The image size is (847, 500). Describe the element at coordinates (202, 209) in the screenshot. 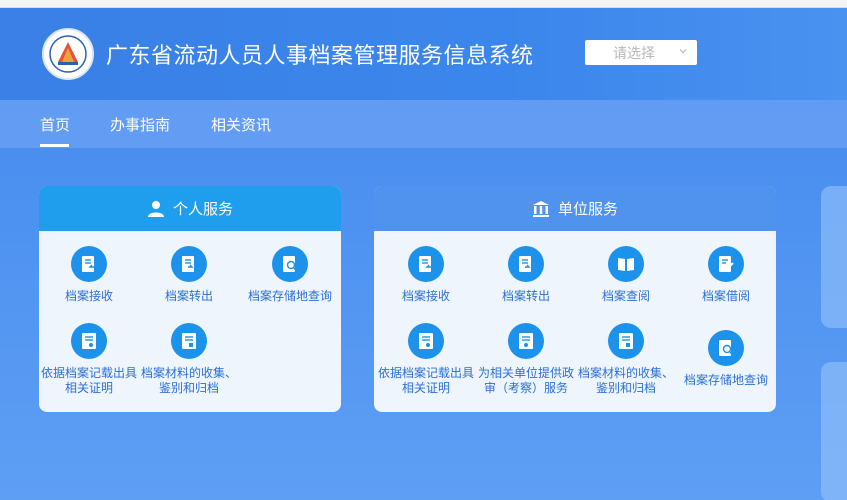

I see `personal-service-title: 个人服务` at that location.